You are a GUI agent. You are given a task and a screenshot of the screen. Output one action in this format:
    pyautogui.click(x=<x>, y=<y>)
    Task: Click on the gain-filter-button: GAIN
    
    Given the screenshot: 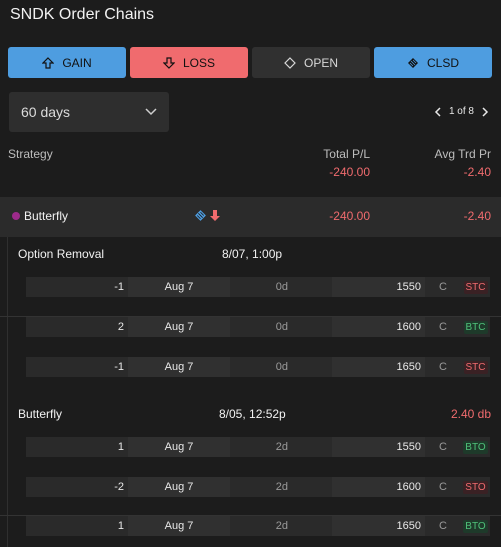 What is the action you would take?
    pyautogui.click(x=67, y=62)
    